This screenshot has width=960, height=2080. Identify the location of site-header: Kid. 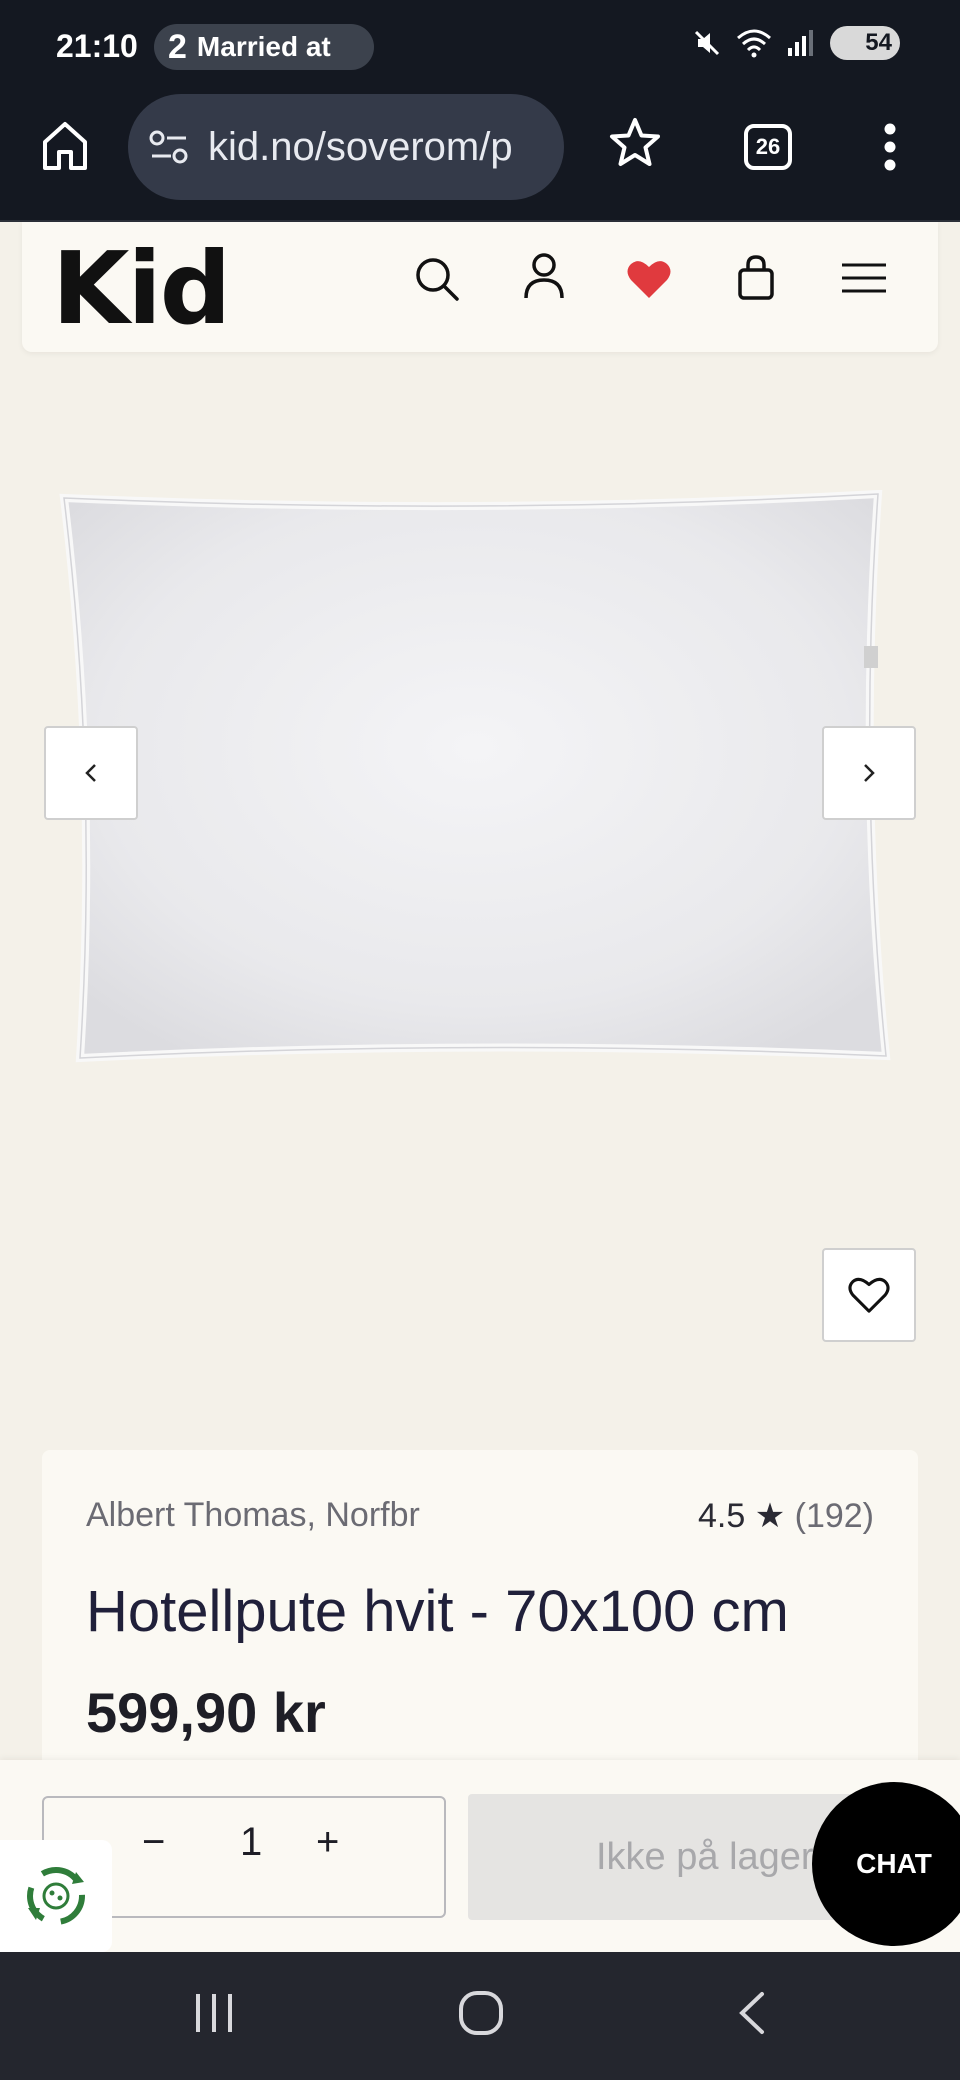
(480, 287).